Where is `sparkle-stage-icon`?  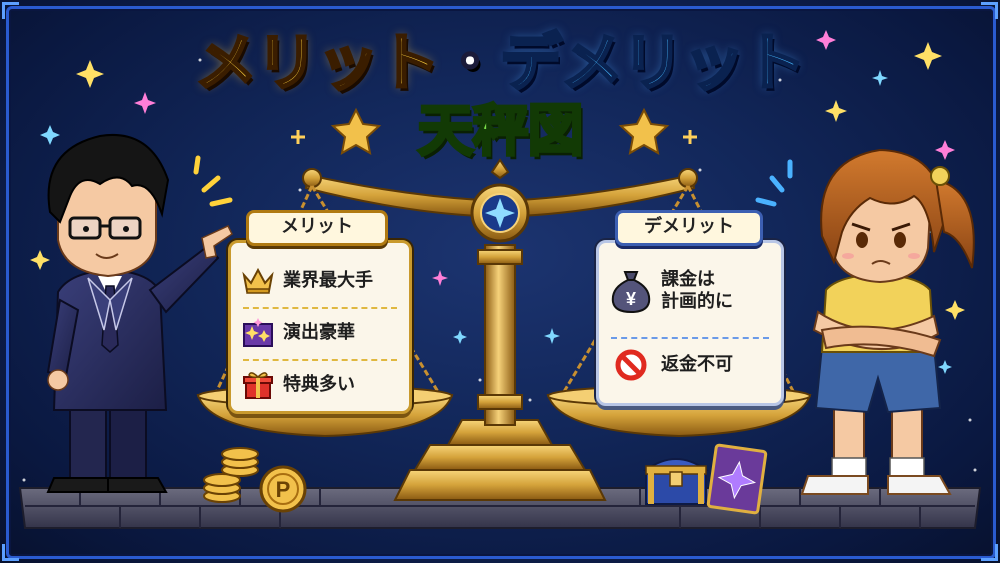
sparkle-stage-icon is located at coordinates (258, 333).